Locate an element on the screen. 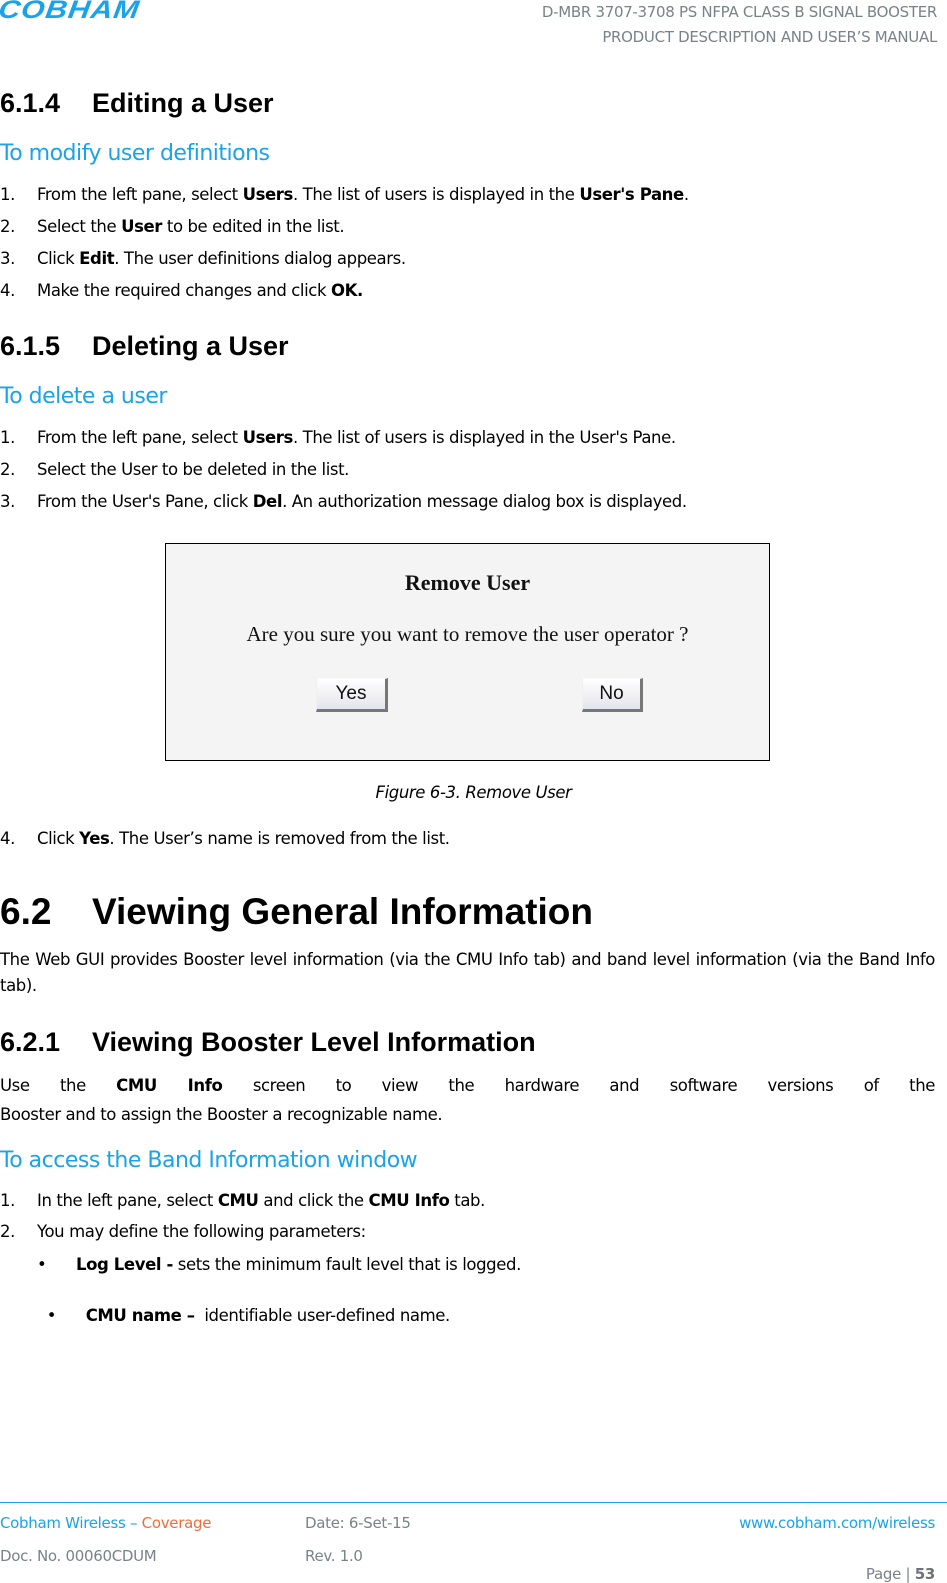 The width and height of the screenshot is (947, 1583). cobham-logo: COBHAM is located at coordinates (71, 12).